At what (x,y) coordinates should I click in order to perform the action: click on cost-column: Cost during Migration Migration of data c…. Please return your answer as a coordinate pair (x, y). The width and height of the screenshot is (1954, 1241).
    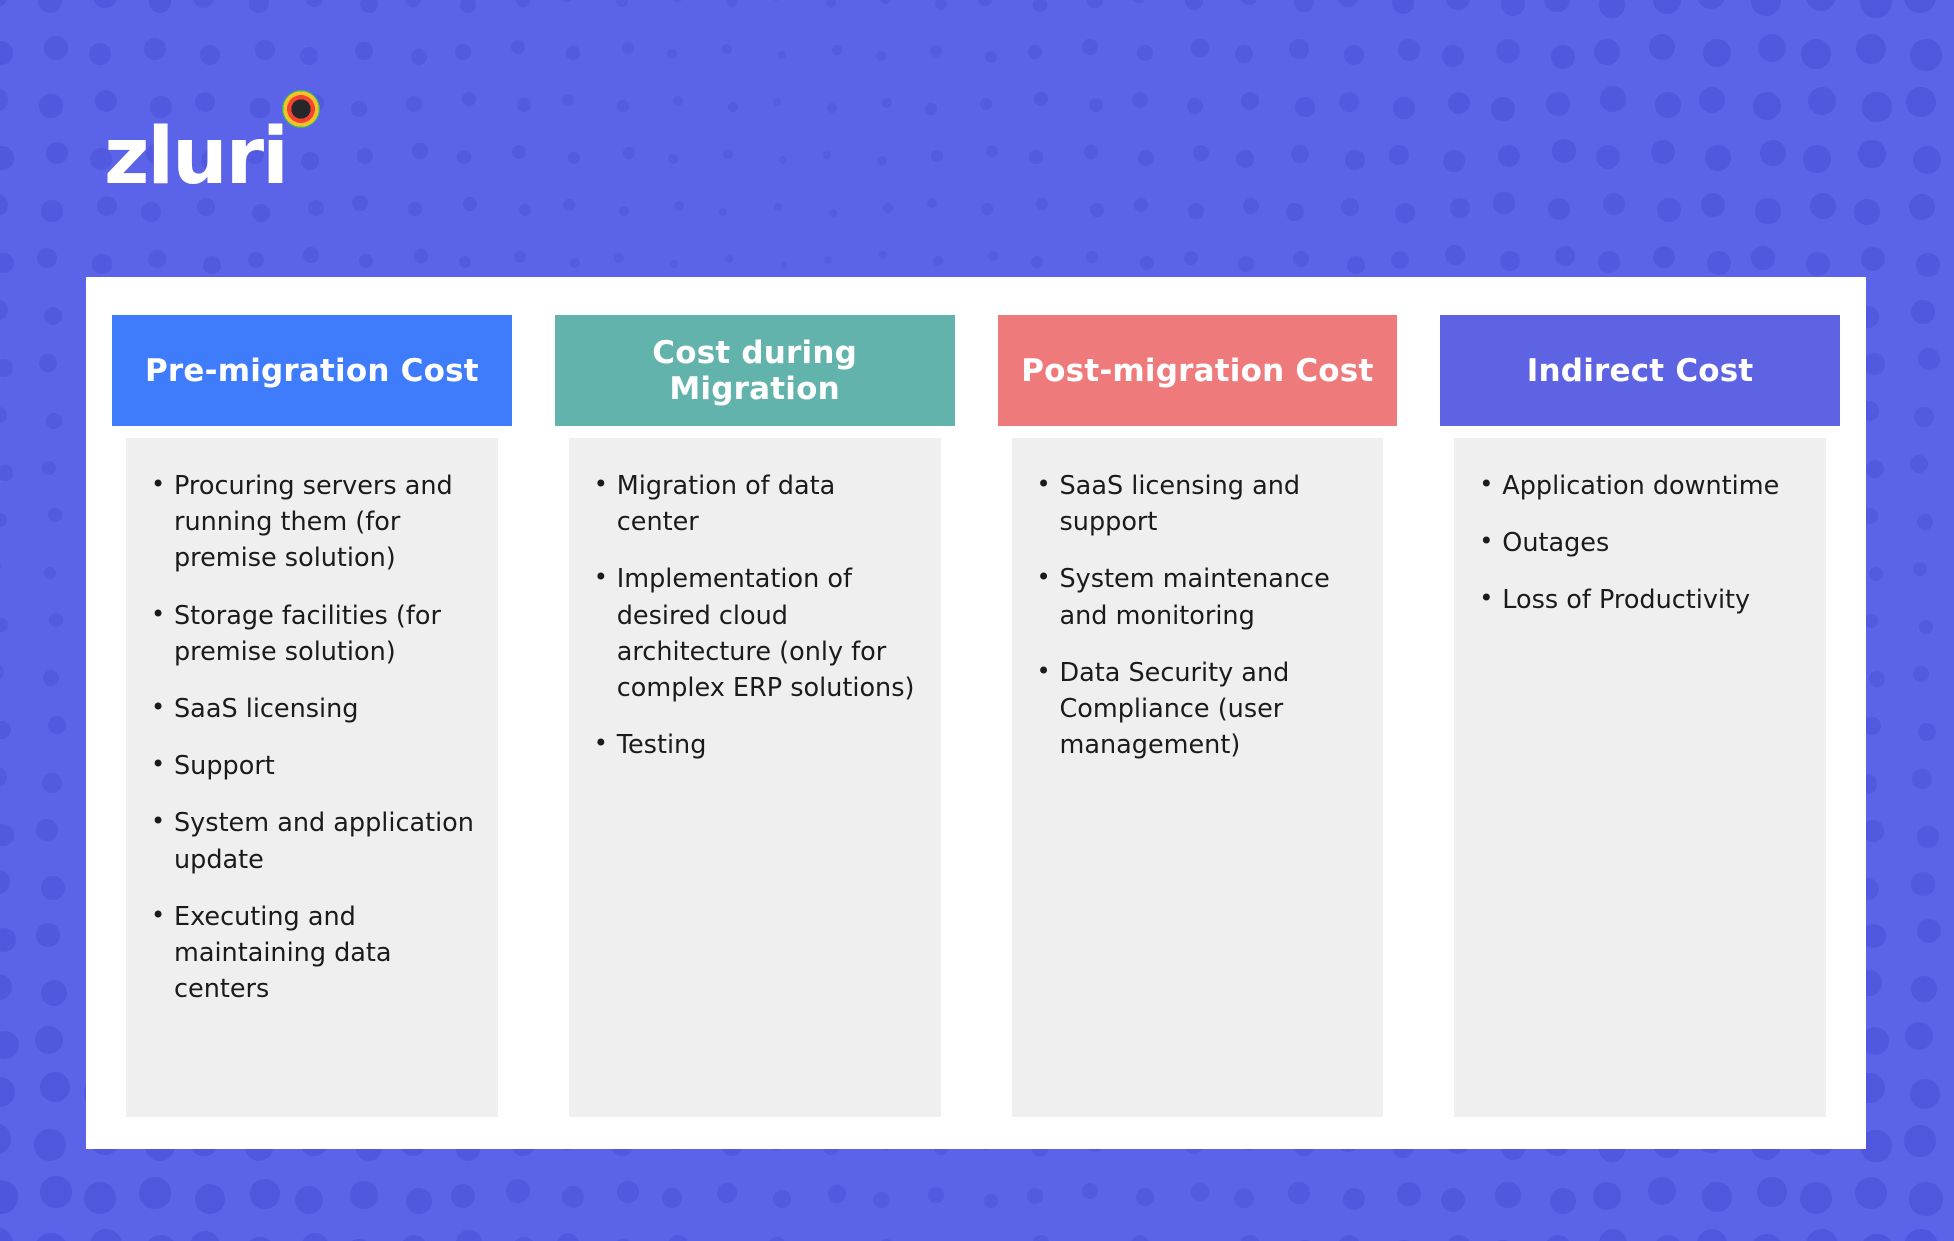
    Looking at the image, I should click on (754, 716).